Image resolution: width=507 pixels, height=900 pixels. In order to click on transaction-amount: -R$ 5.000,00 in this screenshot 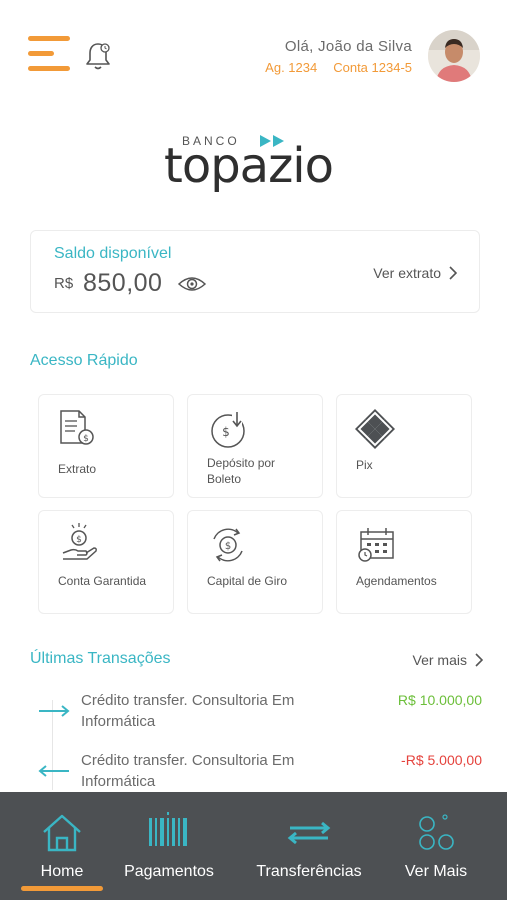, I will do `click(441, 760)`.